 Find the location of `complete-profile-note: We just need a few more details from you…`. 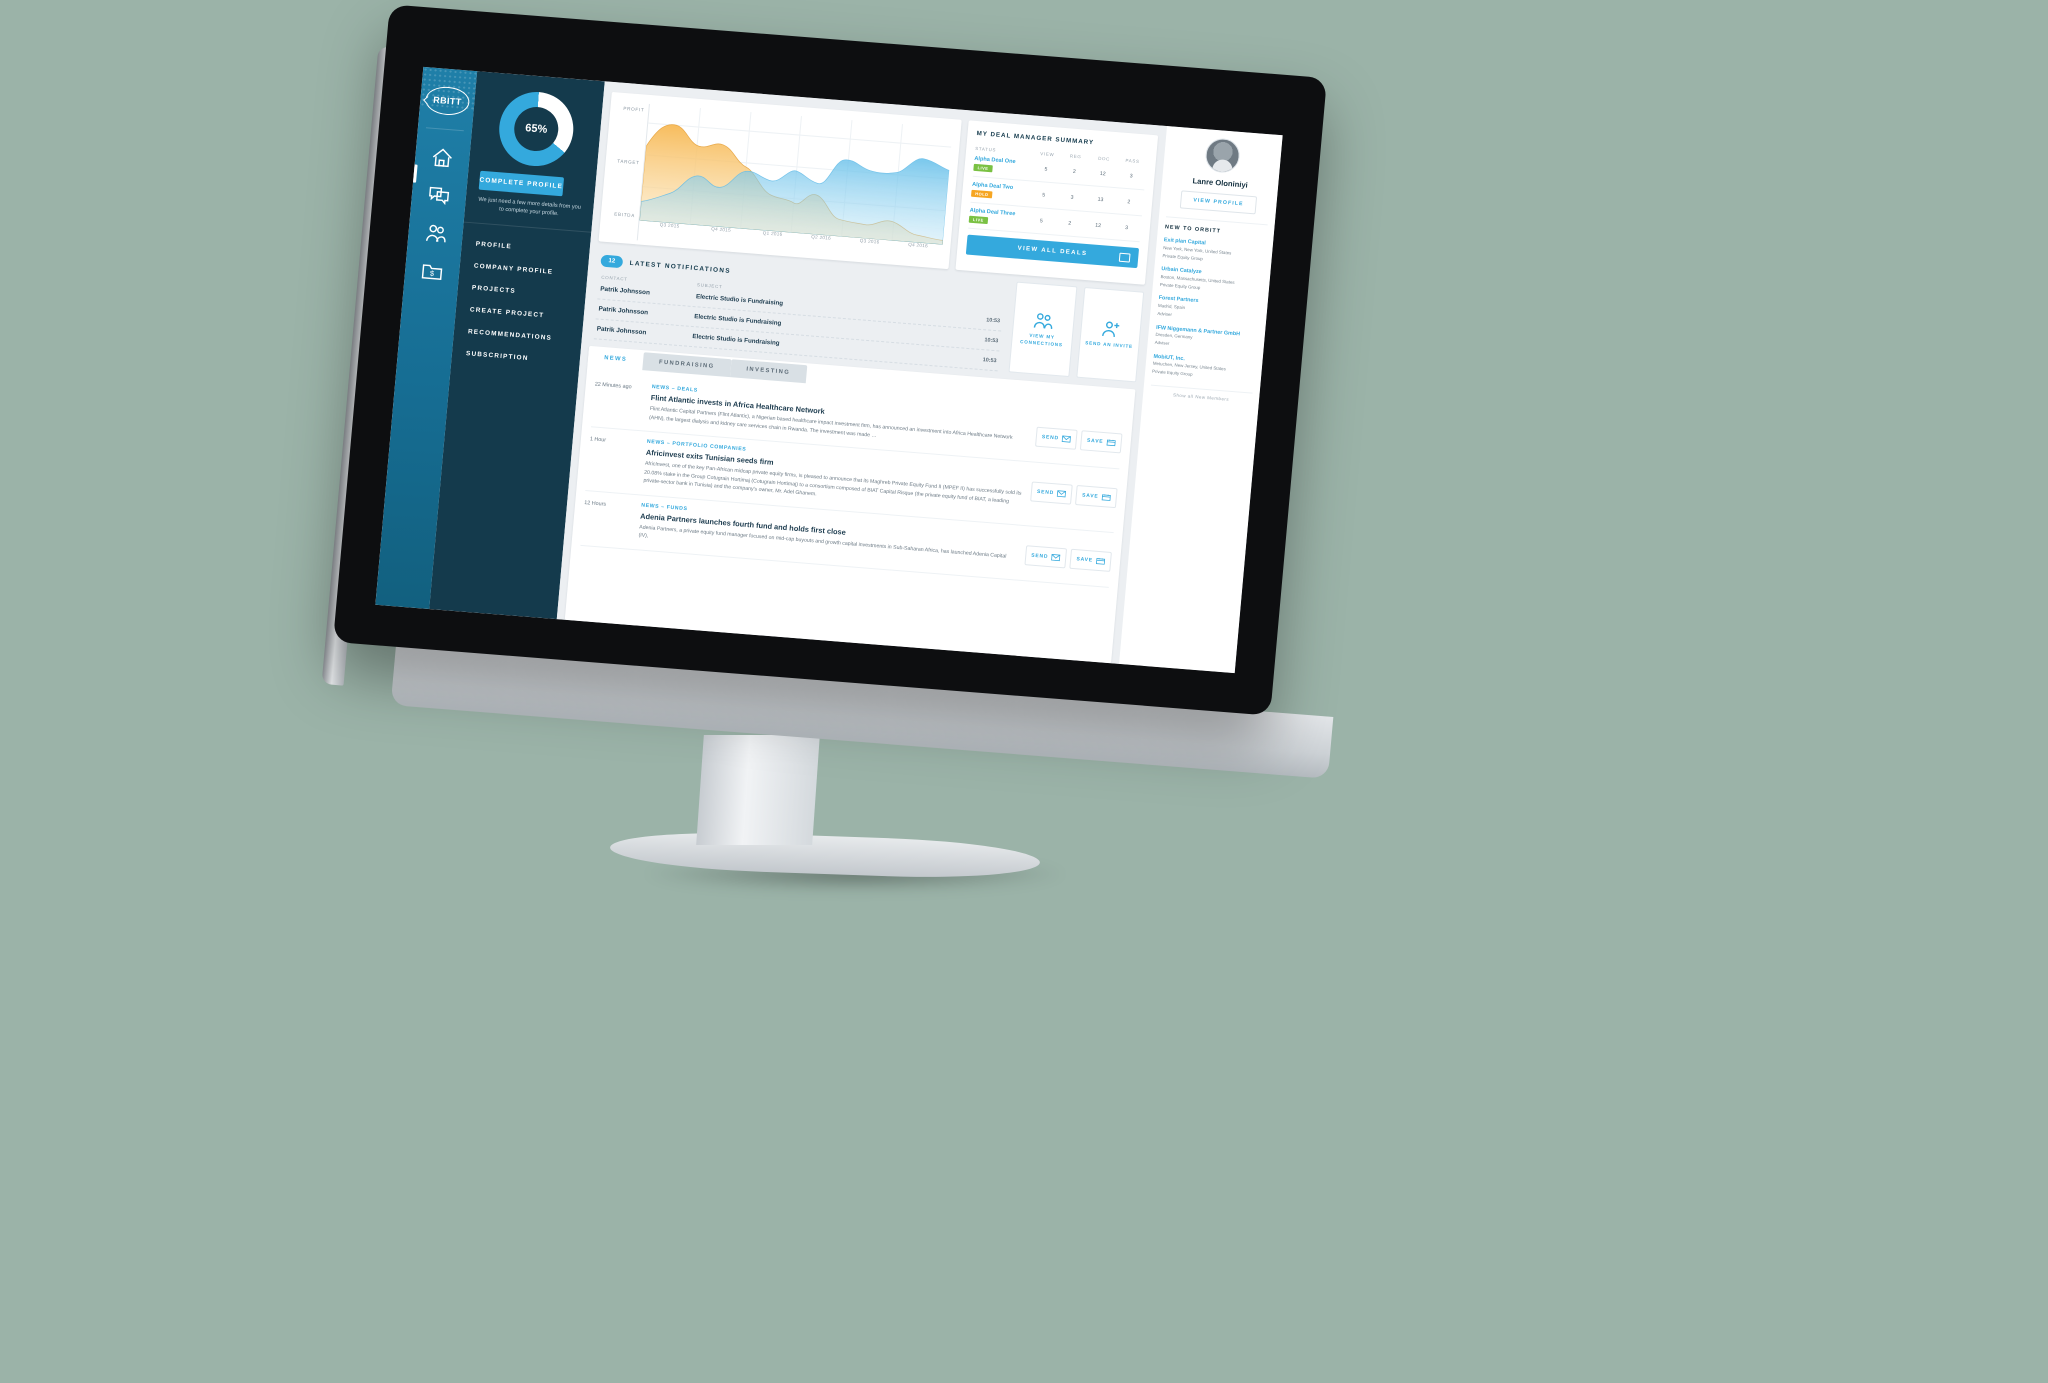

complete-profile-note: We just need a few more details from you… is located at coordinates (530, 207).